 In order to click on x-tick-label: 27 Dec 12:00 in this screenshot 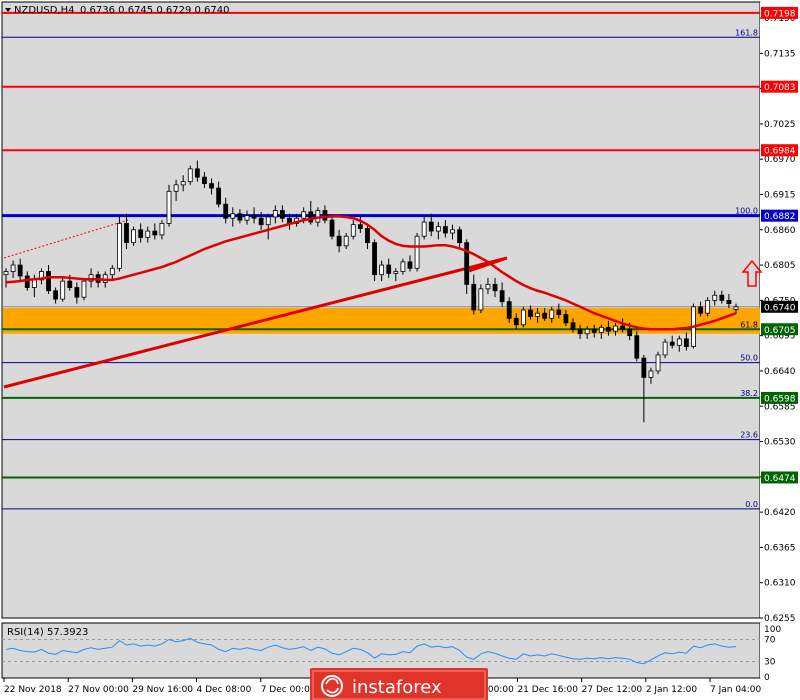, I will do `click(612, 690)`.